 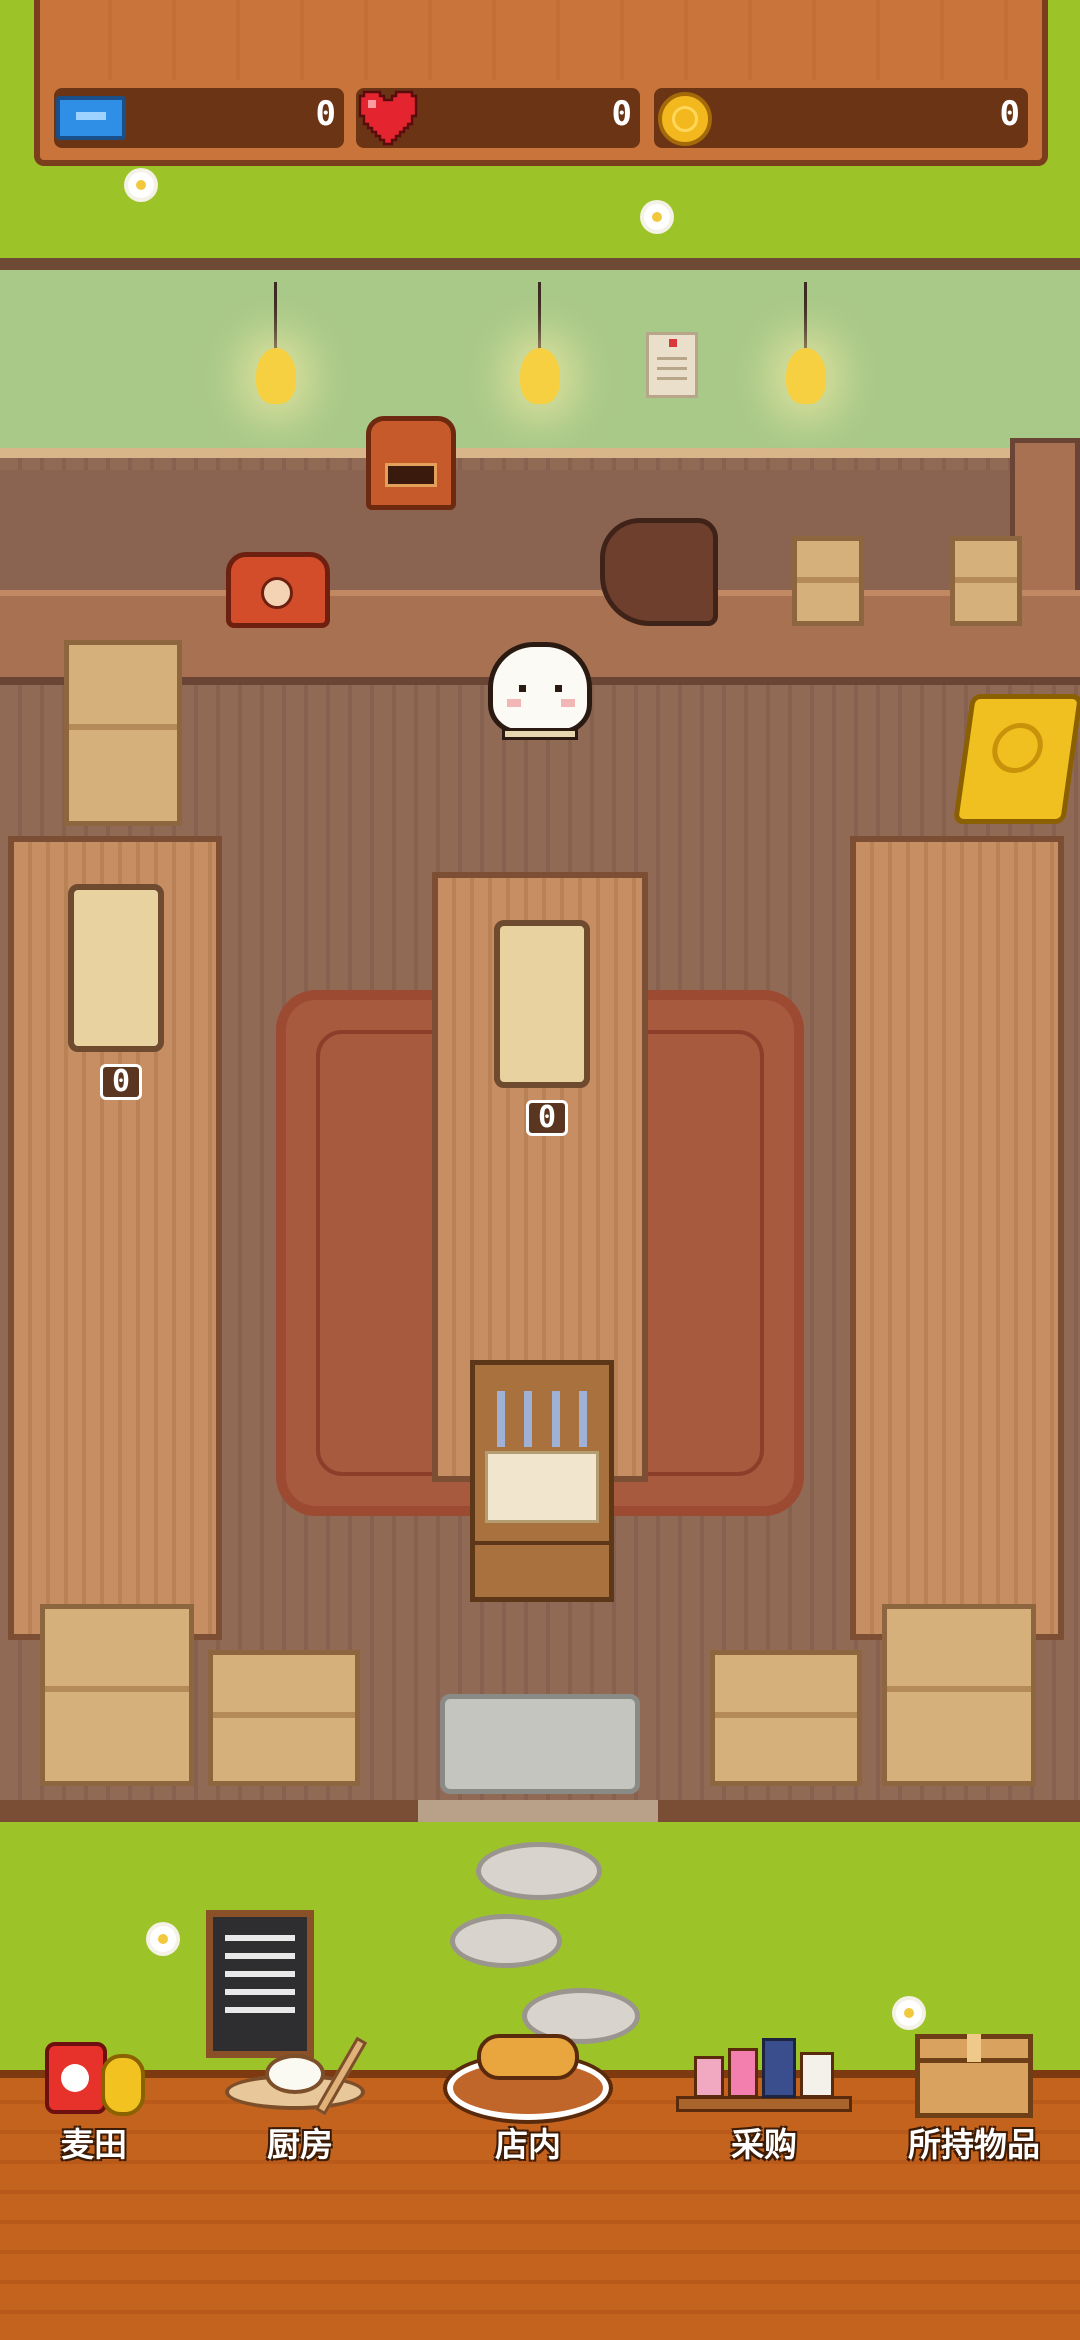 I want to click on hearts-value: 0, so click(x=621, y=114).